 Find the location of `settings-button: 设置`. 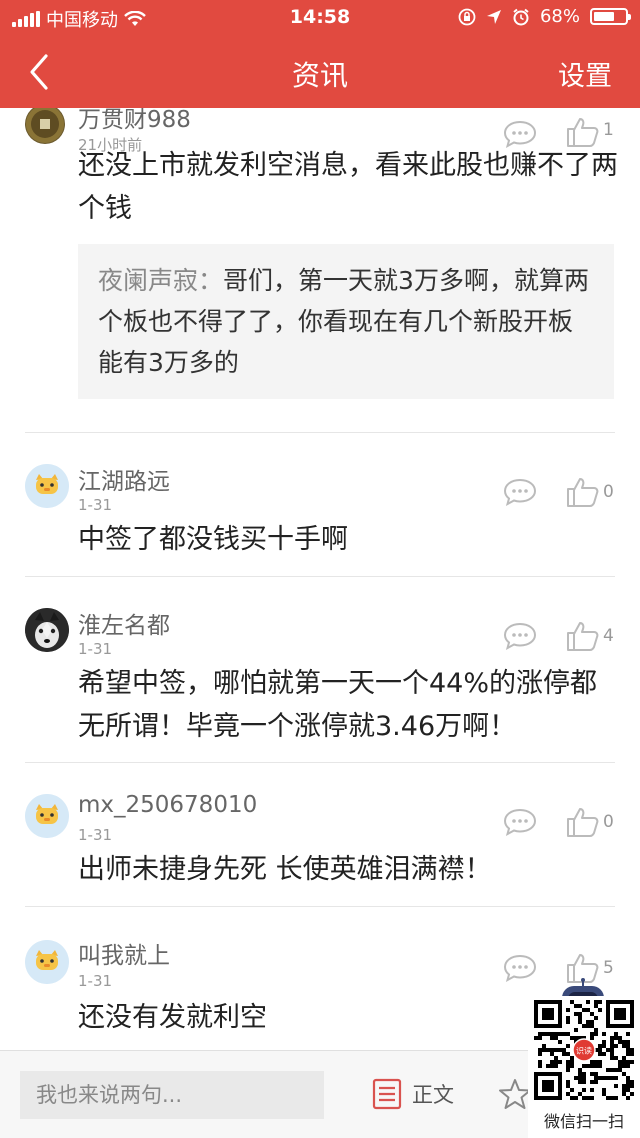

settings-button: 设置 is located at coordinates (585, 73).